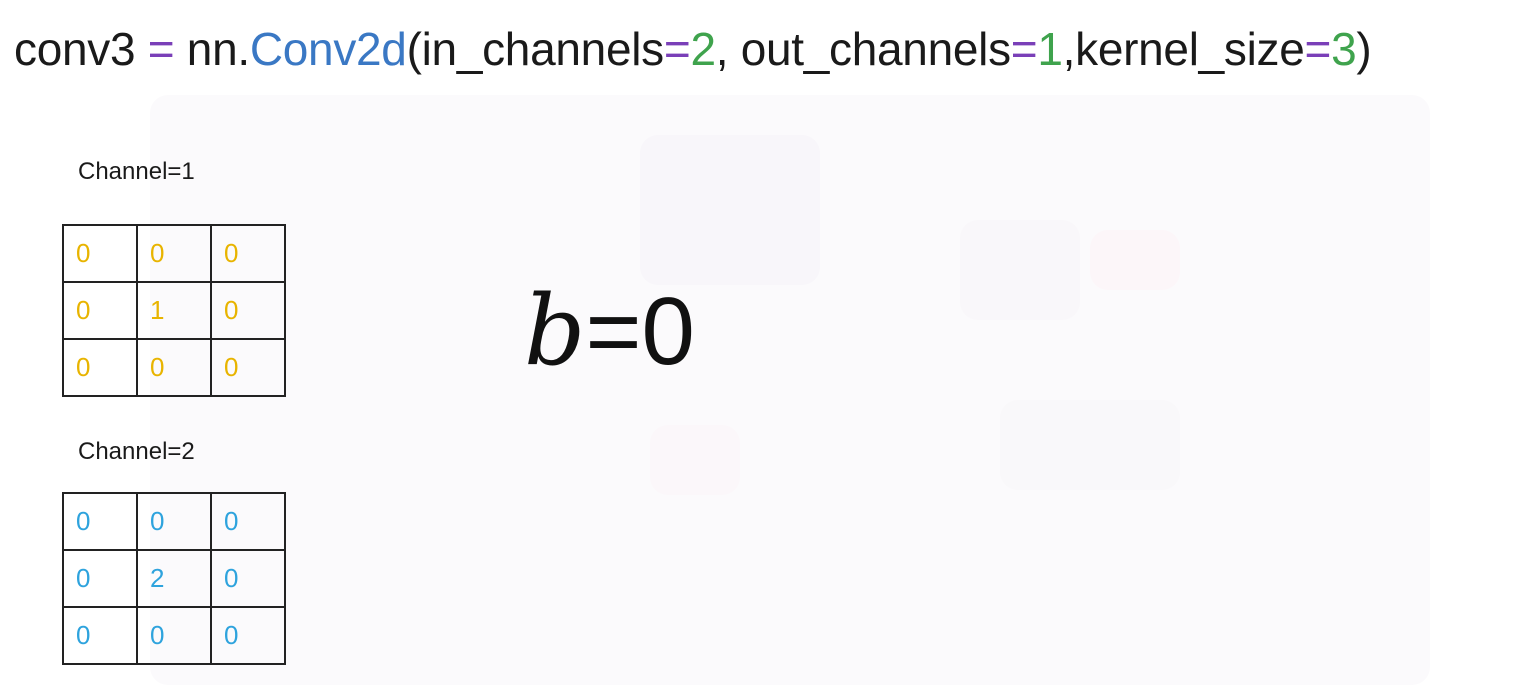 Image resolution: width=1529 pixels, height=687 pixels. Describe the element at coordinates (543, 49) in the screenshot. I see `code-param-in-channels: in_channels` at that location.